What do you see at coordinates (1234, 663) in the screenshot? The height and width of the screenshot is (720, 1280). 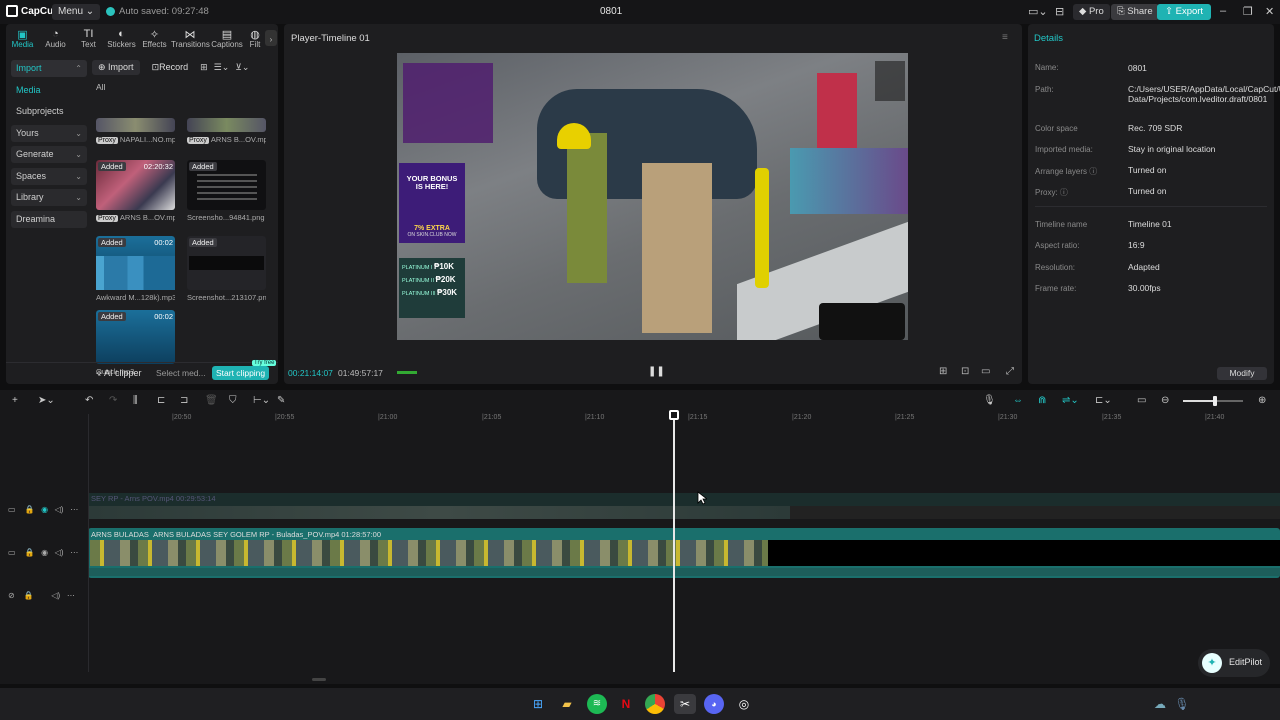 I see `editpilot-button: ✦ EditPilot` at bounding box center [1234, 663].